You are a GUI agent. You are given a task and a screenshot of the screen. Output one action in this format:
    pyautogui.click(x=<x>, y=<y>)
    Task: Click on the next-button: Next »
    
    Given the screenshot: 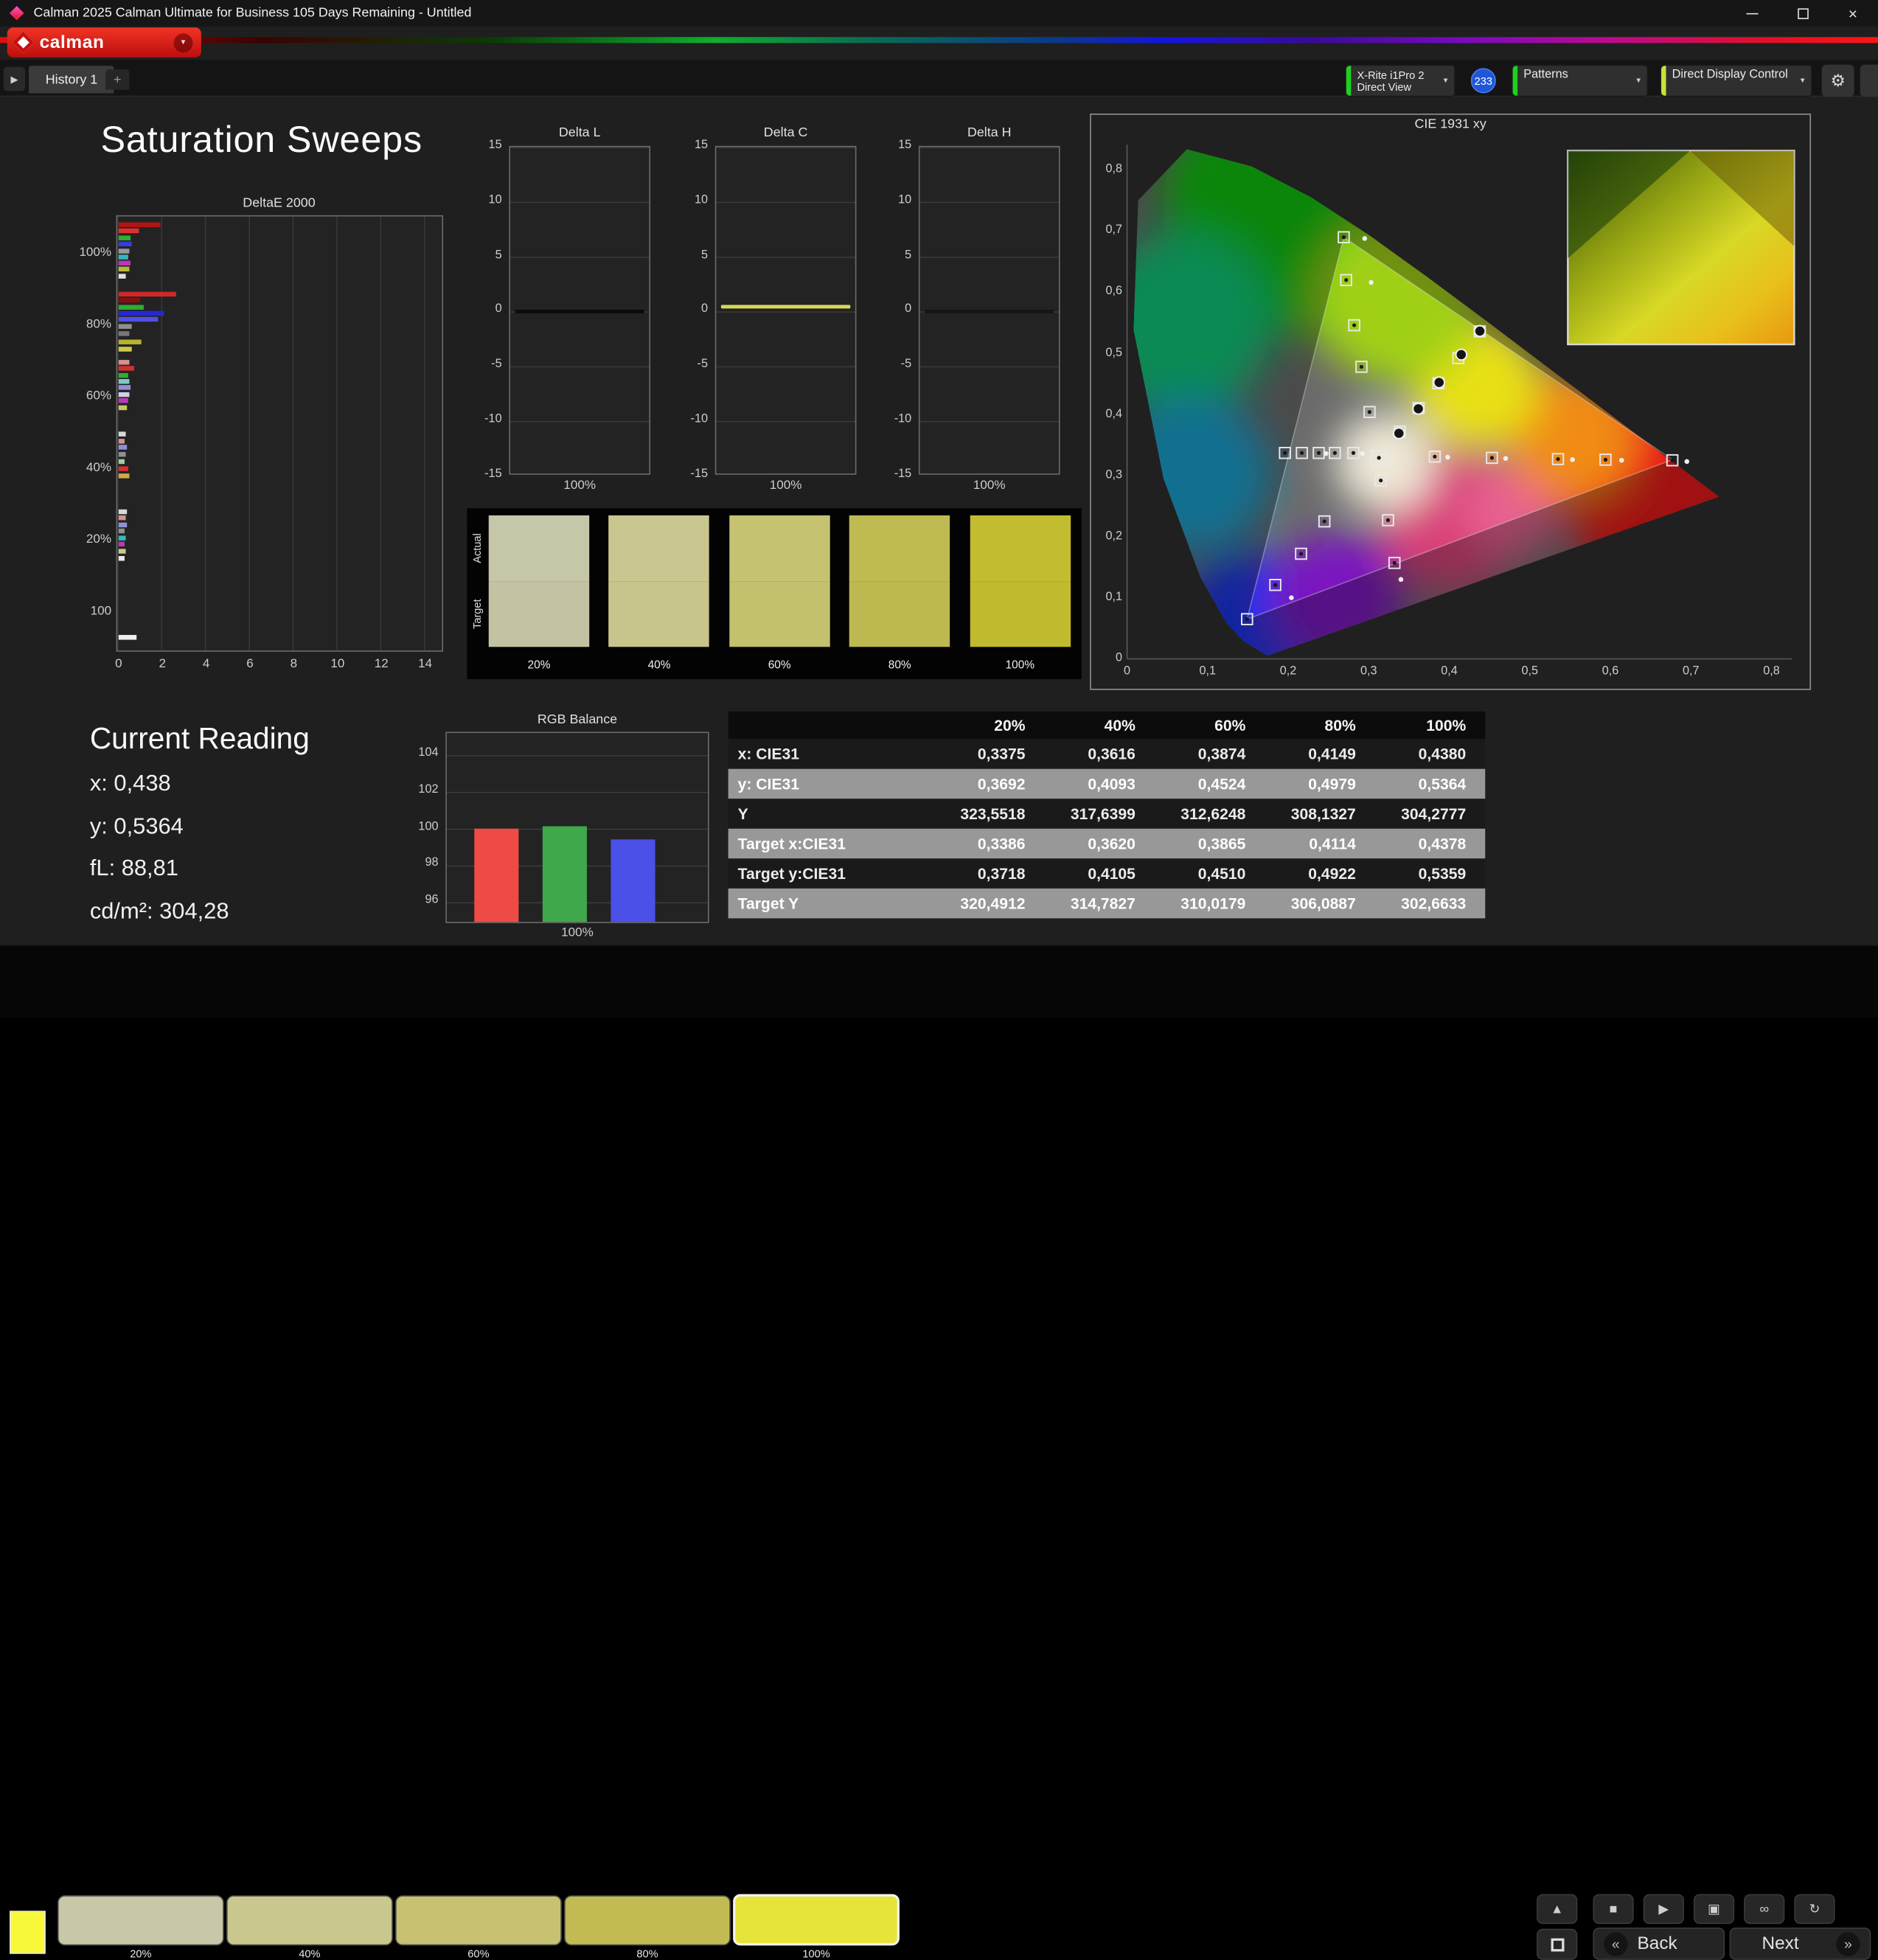 What is the action you would take?
    pyautogui.click(x=1800, y=1944)
    